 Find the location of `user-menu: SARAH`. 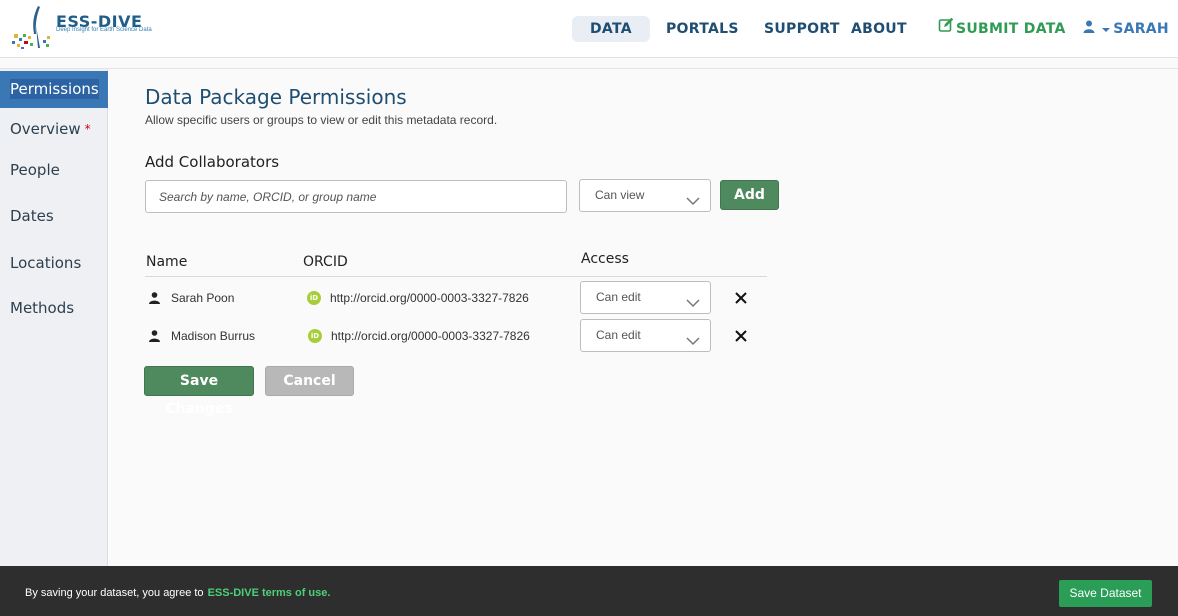

user-menu: SARAH is located at coordinates (1126, 29).